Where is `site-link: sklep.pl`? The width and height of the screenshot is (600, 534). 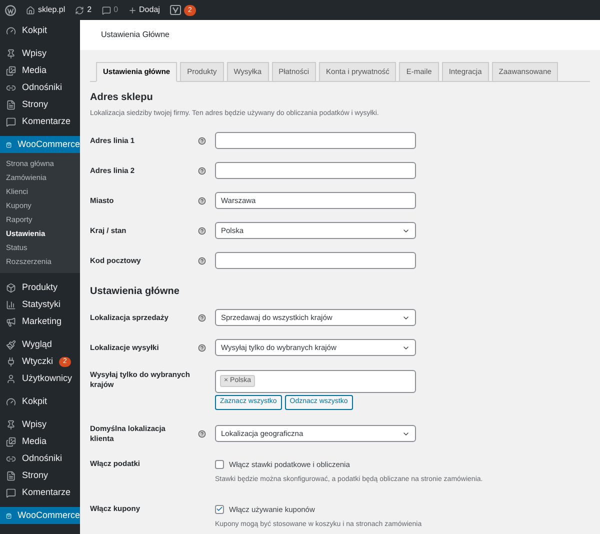 site-link: sklep.pl is located at coordinates (52, 10).